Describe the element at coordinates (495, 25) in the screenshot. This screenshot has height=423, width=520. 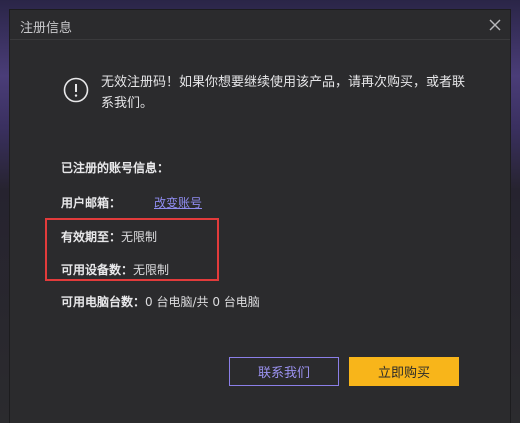
I see `close-icon` at that location.